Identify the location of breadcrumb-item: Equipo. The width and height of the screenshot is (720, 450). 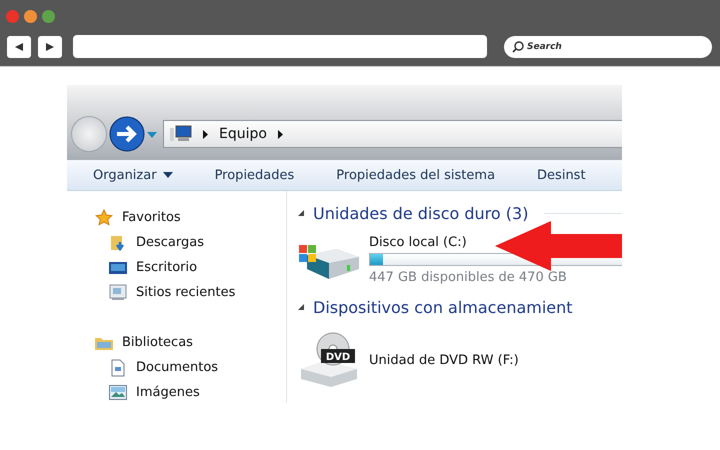
(243, 134).